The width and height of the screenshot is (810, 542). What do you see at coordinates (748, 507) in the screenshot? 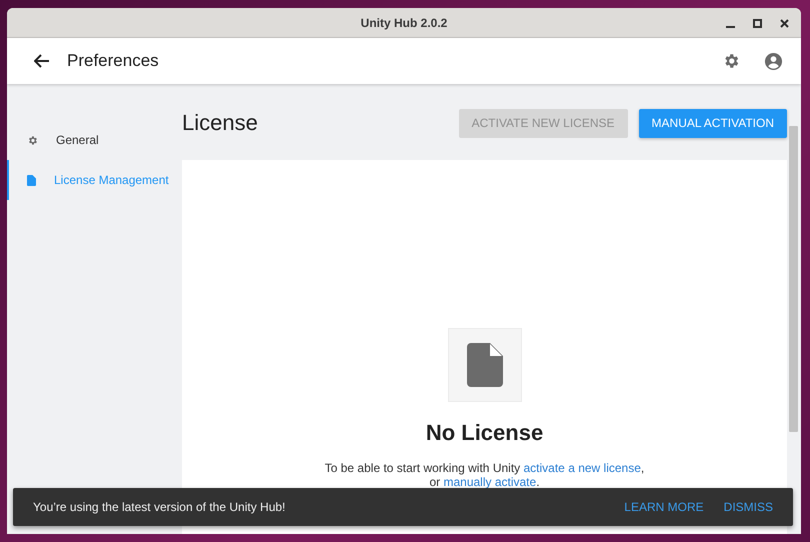
I see `snackbar-action: DISMISS` at bounding box center [748, 507].